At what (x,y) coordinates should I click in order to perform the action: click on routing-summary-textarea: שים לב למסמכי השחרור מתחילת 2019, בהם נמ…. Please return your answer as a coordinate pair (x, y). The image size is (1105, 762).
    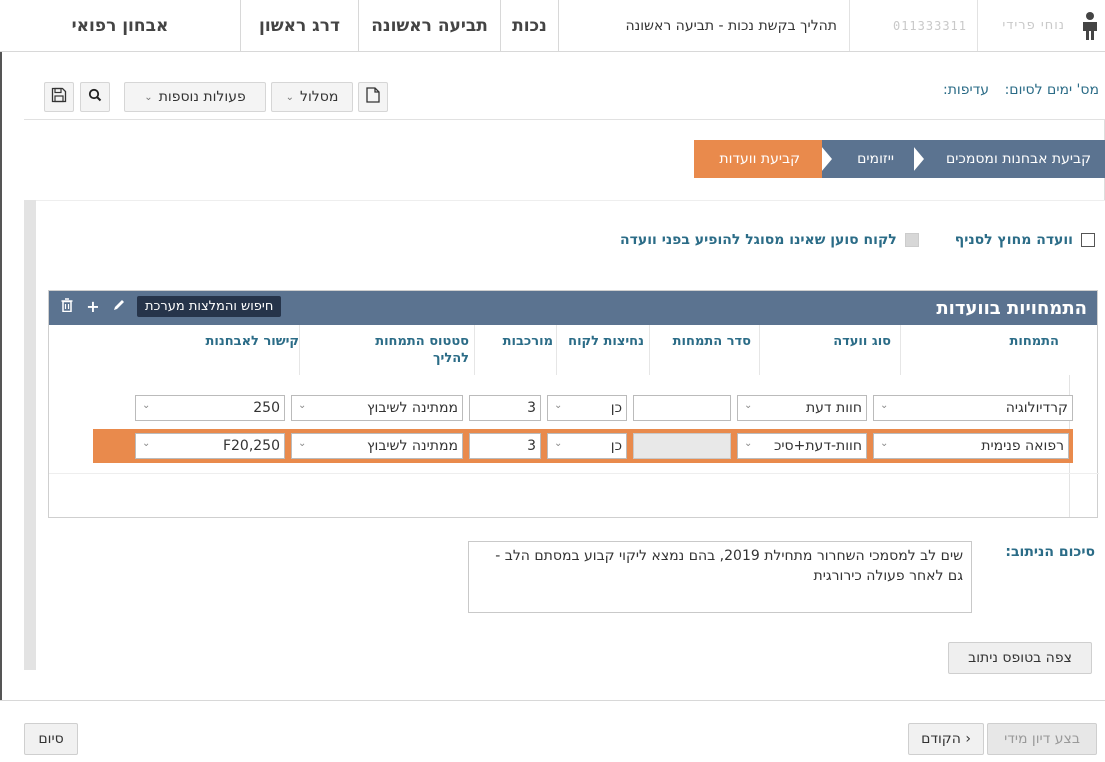
    Looking at the image, I should click on (720, 577).